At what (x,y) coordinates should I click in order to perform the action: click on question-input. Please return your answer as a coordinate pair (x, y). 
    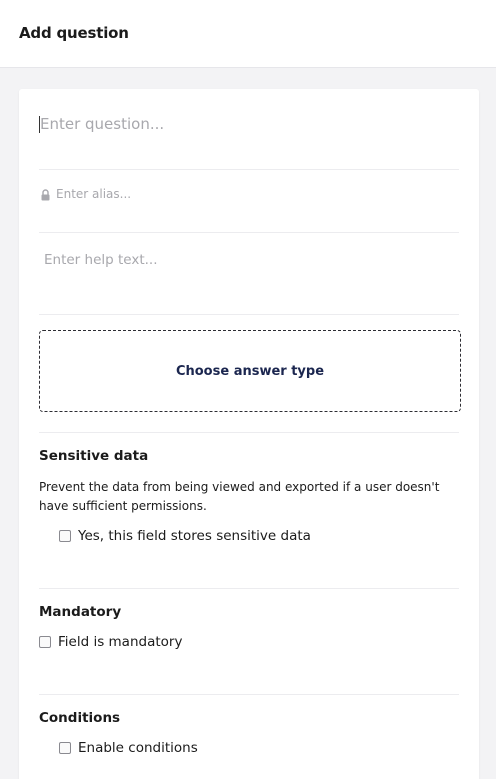
    Looking at the image, I should click on (239, 124).